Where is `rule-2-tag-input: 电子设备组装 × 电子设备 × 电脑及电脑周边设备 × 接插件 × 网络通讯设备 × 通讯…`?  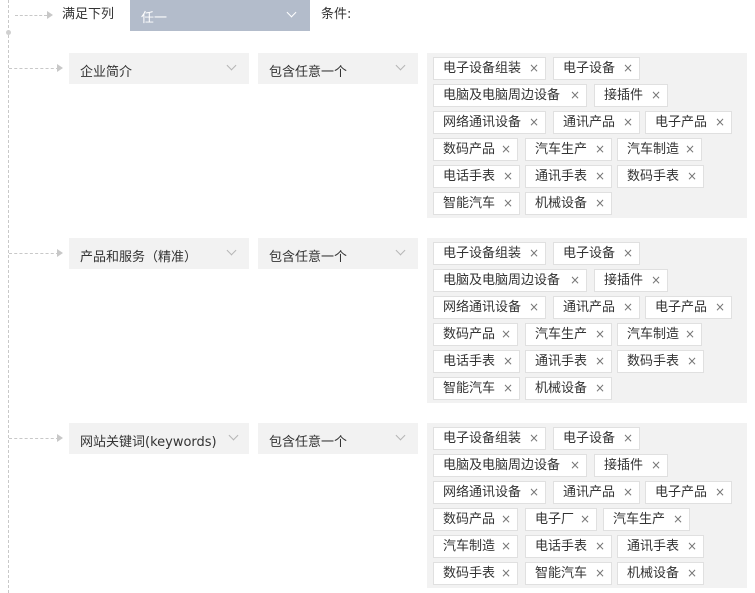
rule-2-tag-input: 电子设备组装 × 电子设备 × 电脑及电脑周边设备 × 接插件 × 网络通讯设备 × 通讯… is located at coordinates (587, 320).